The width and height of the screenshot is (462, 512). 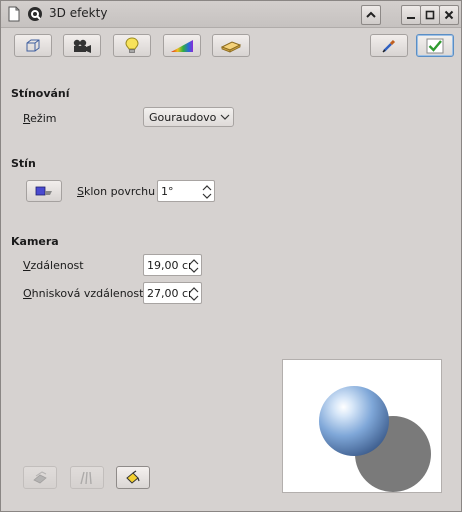 What do you see at coordinates (23, 163) in the screenshot?
I see `shadow-section-title: Stín` at bounding box center [23, 163].